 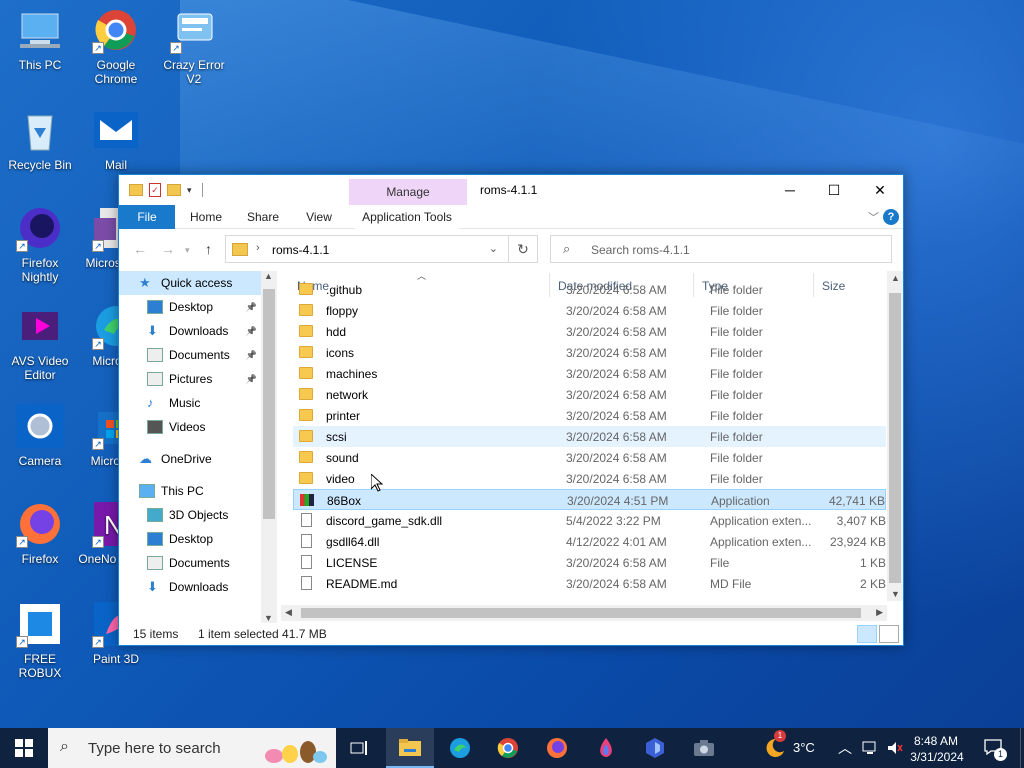 What do you see at coordinates (616, 437) in the screenshot?
I see `file-date-modified: 3/20/2024 6:58 AM` at bounding box center [616, 437].